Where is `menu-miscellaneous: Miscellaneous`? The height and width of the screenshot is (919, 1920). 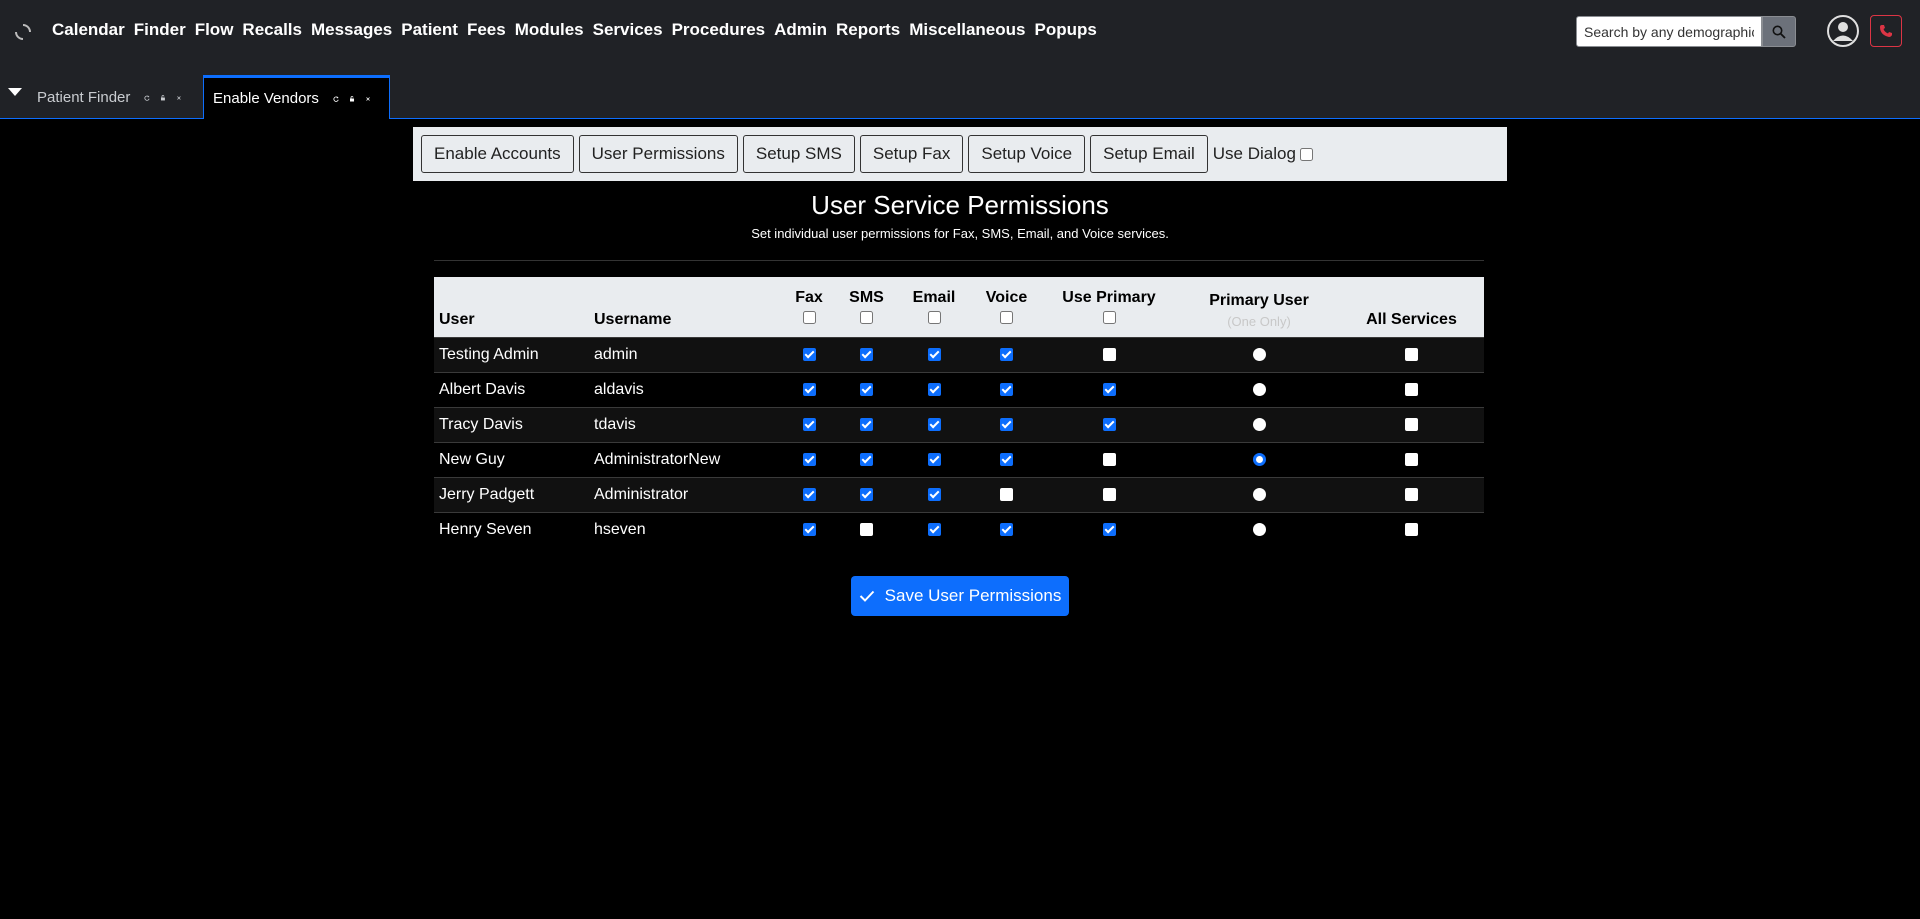 menu-miscellaneous: Miscellaneous is located at coordinates (967, 30).